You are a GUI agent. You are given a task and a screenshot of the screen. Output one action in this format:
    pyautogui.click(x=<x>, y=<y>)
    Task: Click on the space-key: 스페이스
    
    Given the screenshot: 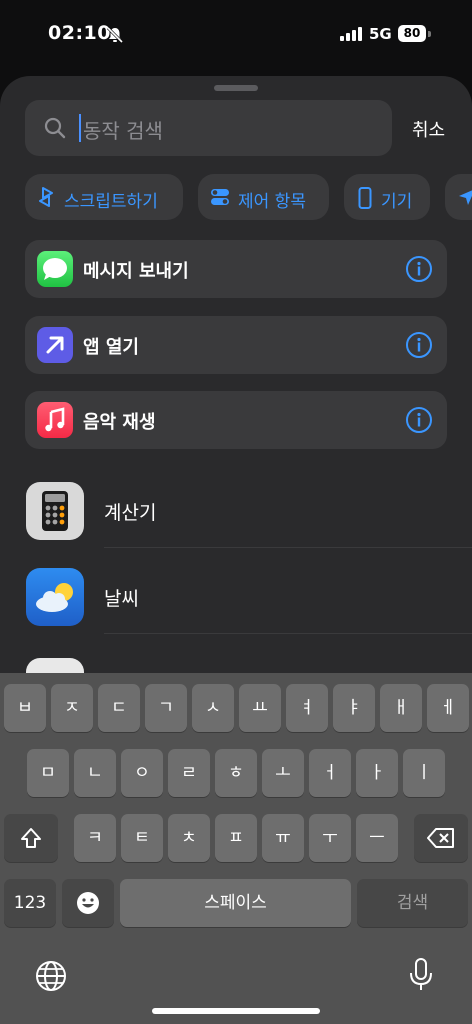 What is the action you would take?
    pyautogui.click(x=235, y=903)
    